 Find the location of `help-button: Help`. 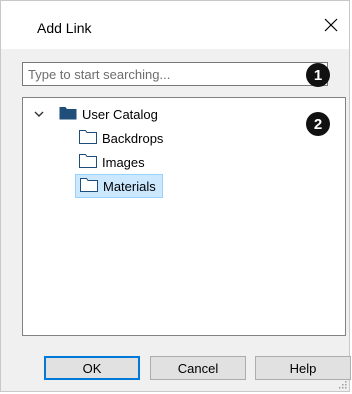

help-button: Help is located at coordinates (303, 368).